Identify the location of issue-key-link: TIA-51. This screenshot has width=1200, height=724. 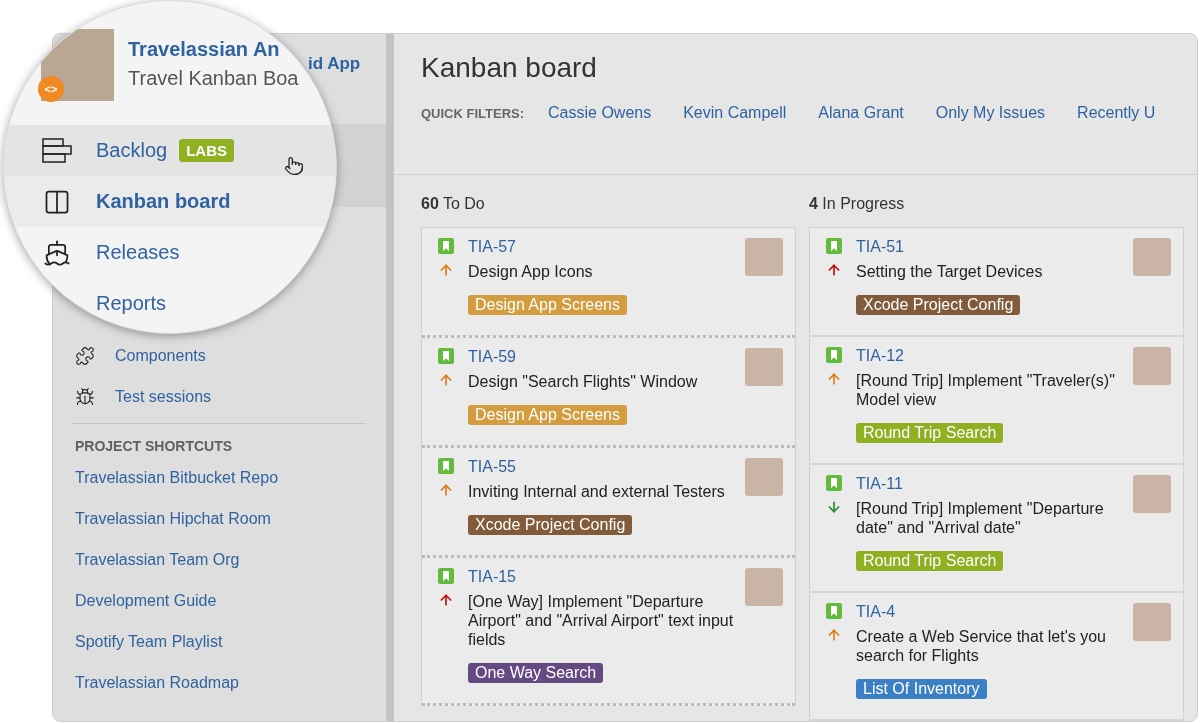
(994, 247).